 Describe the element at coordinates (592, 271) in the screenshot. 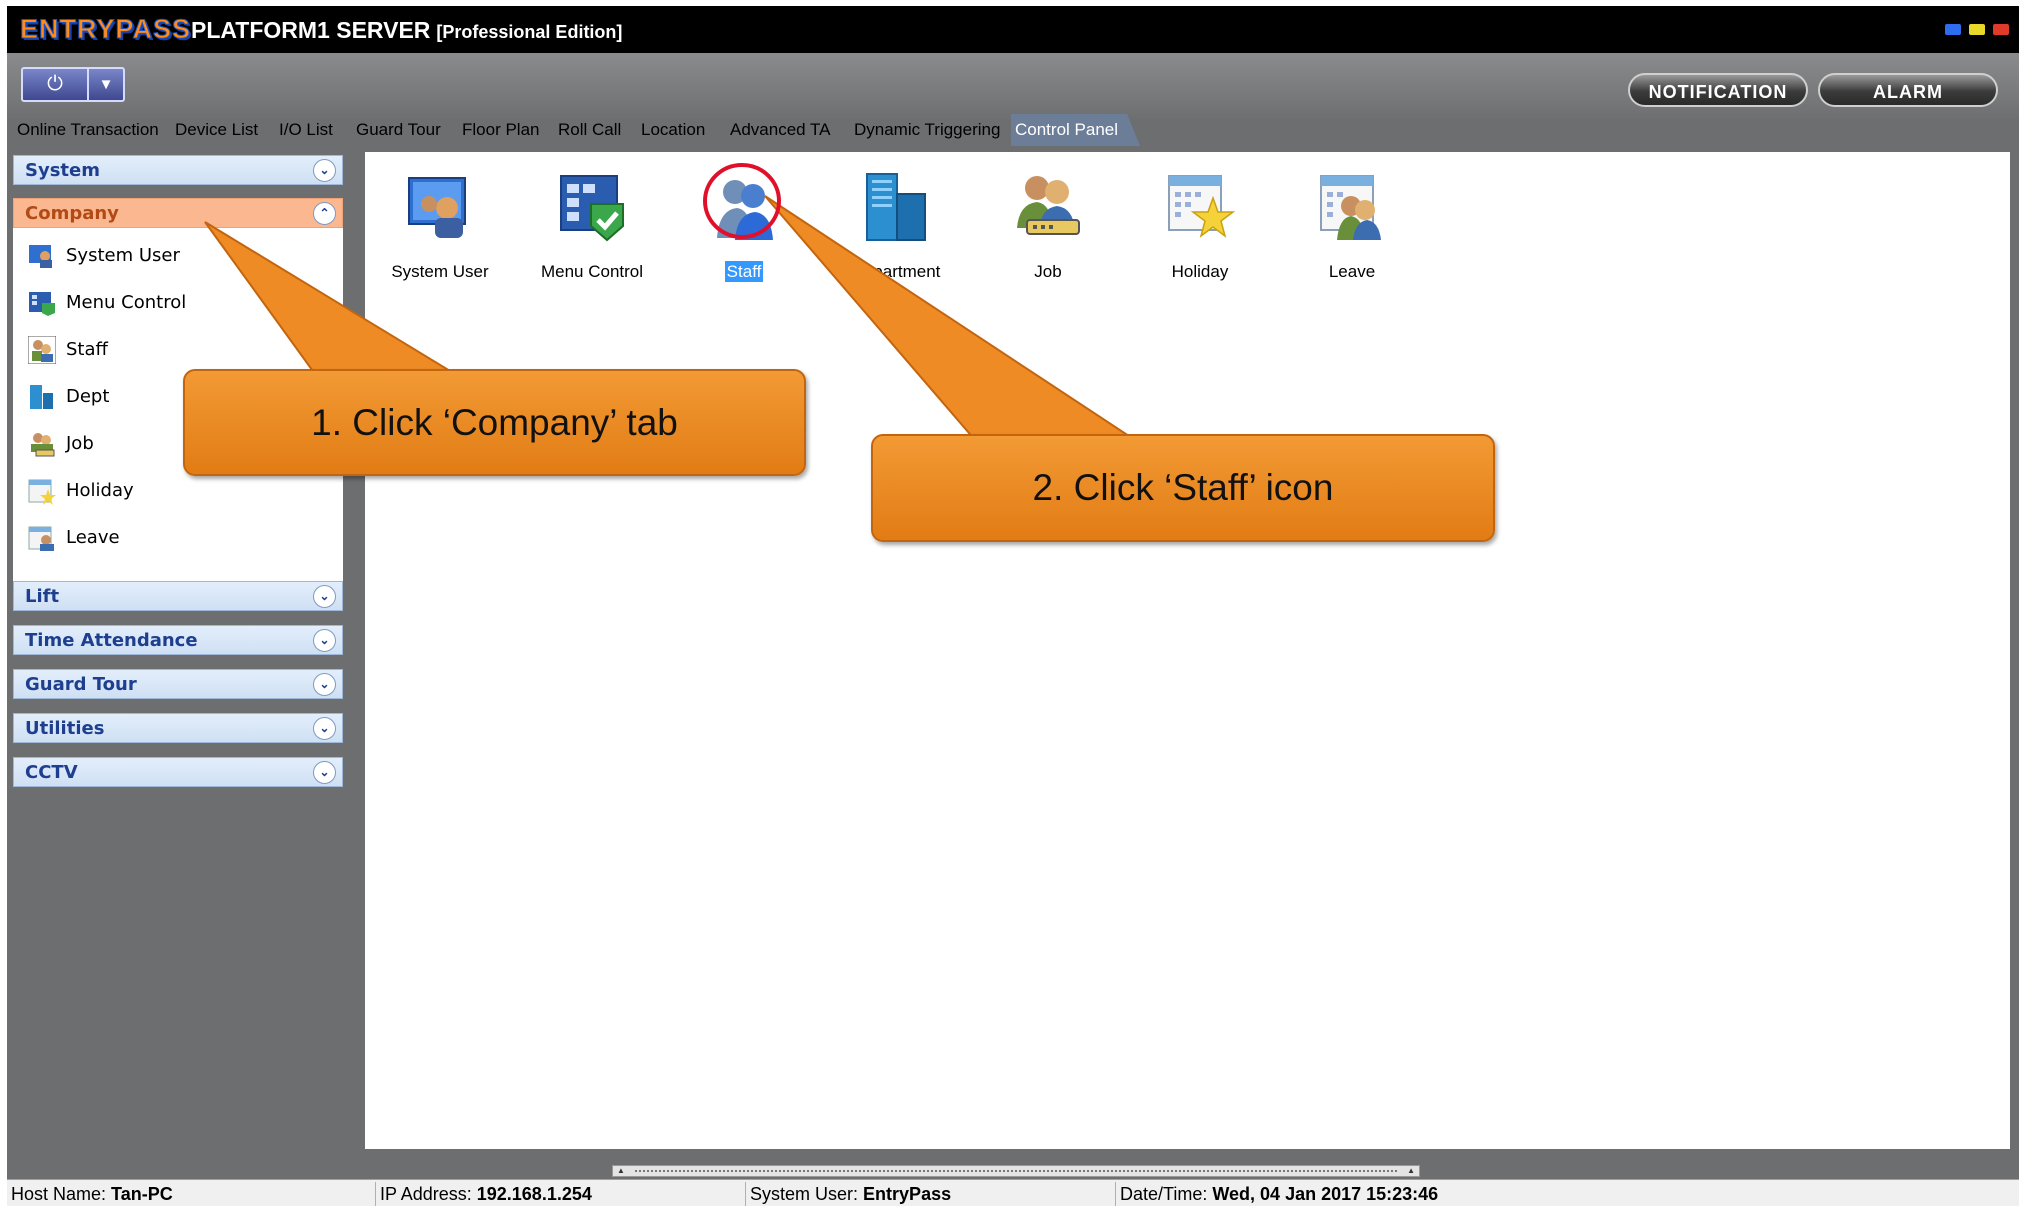

I see `tile-label: Menu Control` at that location.